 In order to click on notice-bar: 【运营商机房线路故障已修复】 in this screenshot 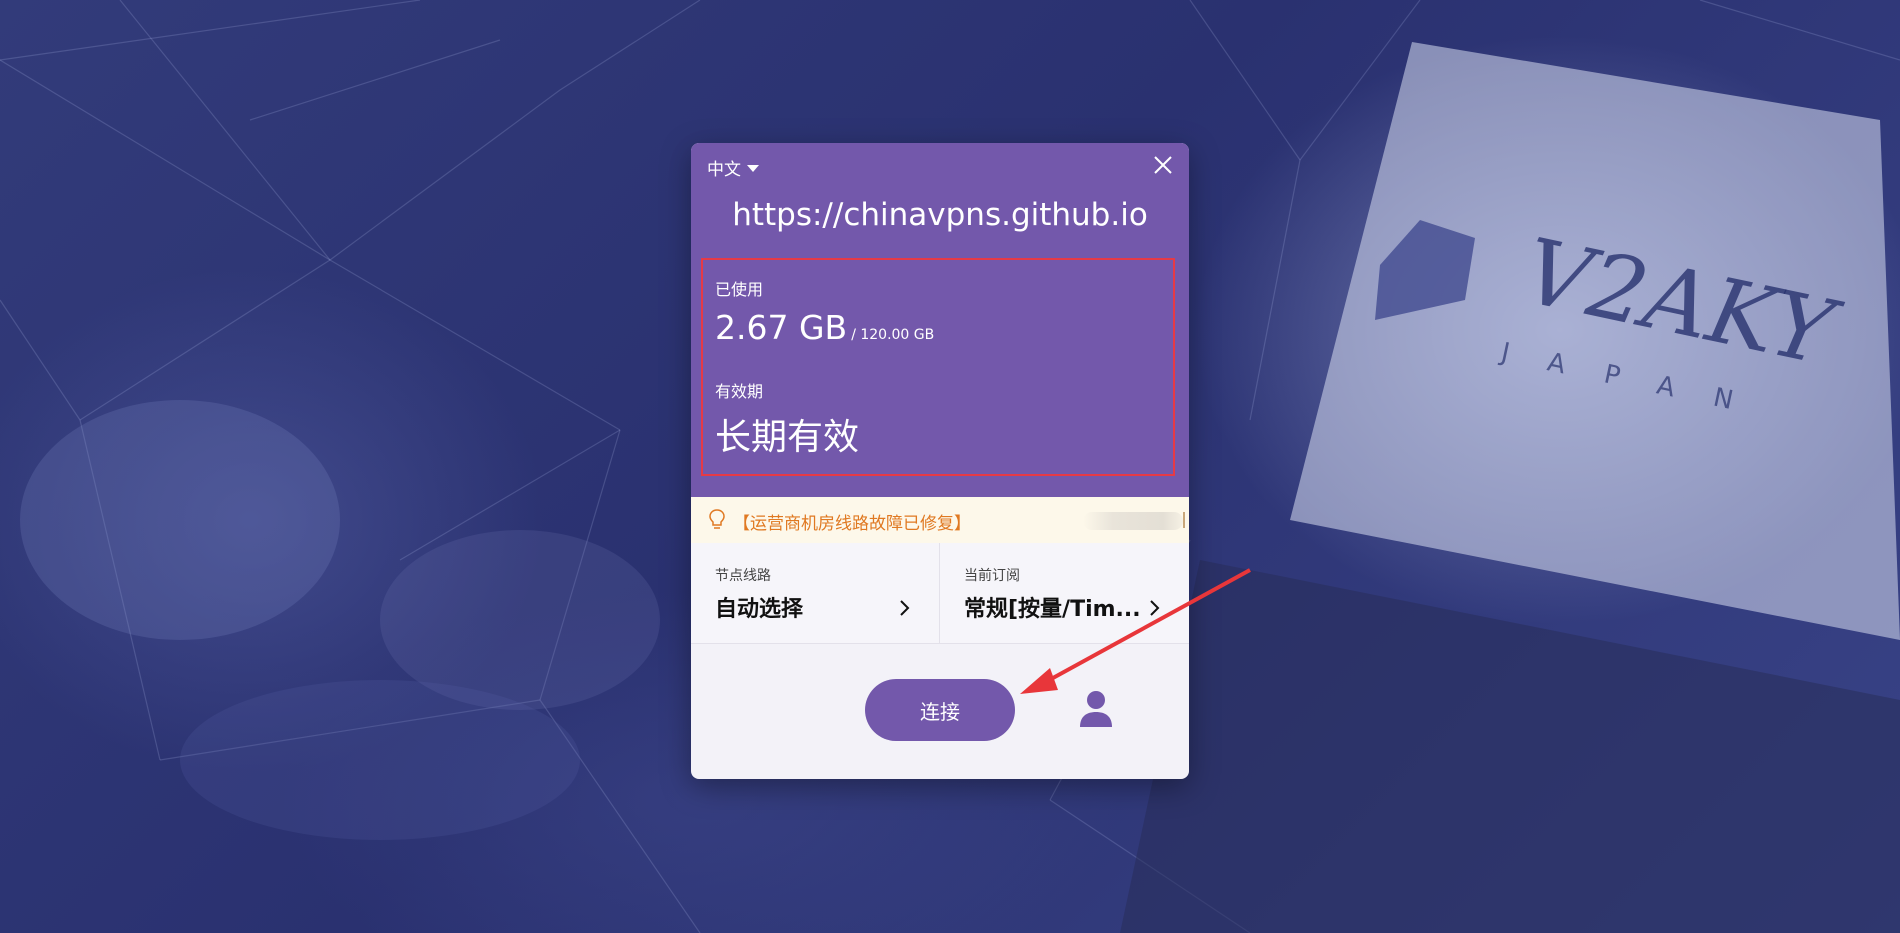, I will do `click(940, 520)`.